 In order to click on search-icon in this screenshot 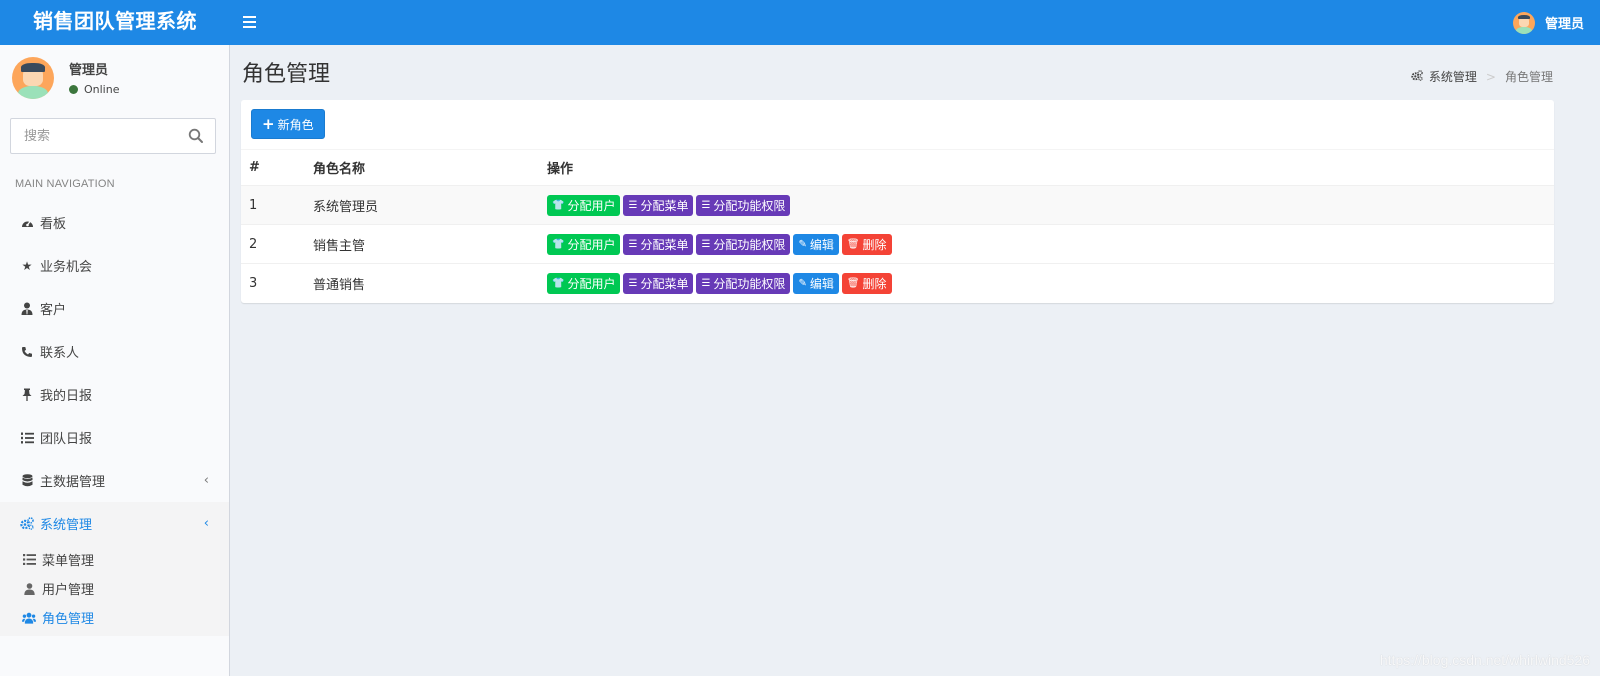, I will do `click(196, 136)`.